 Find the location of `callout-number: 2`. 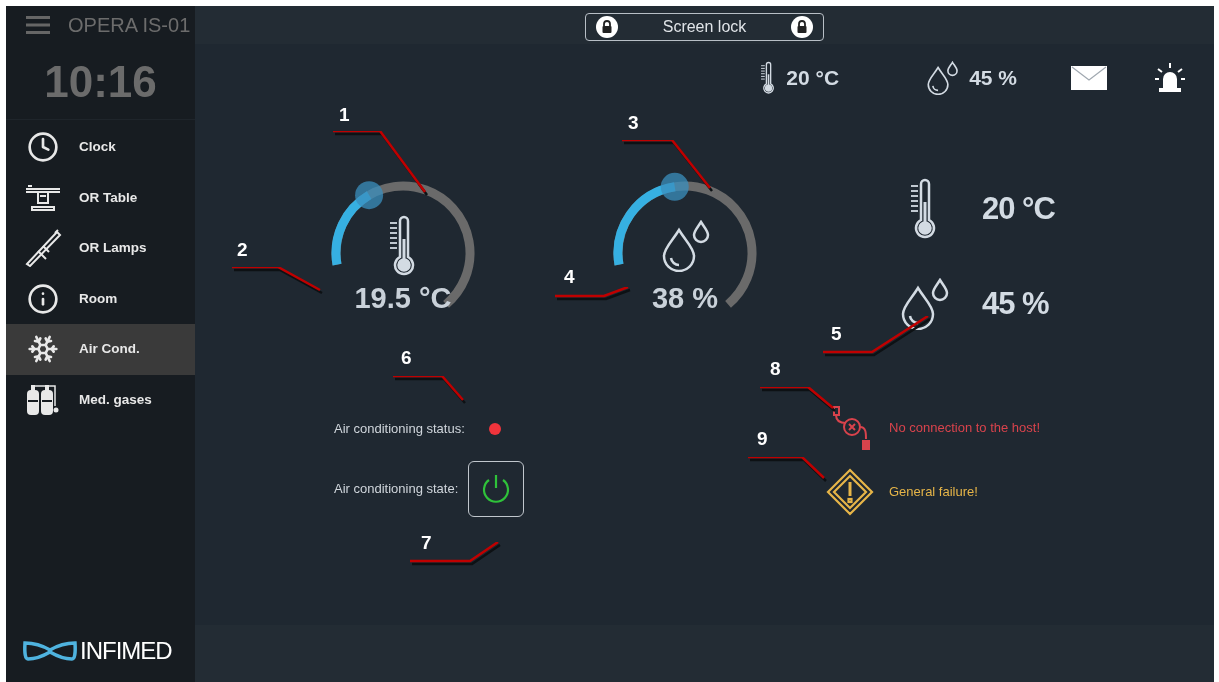

callout-number: 2 is located at coordinates (242, 250).